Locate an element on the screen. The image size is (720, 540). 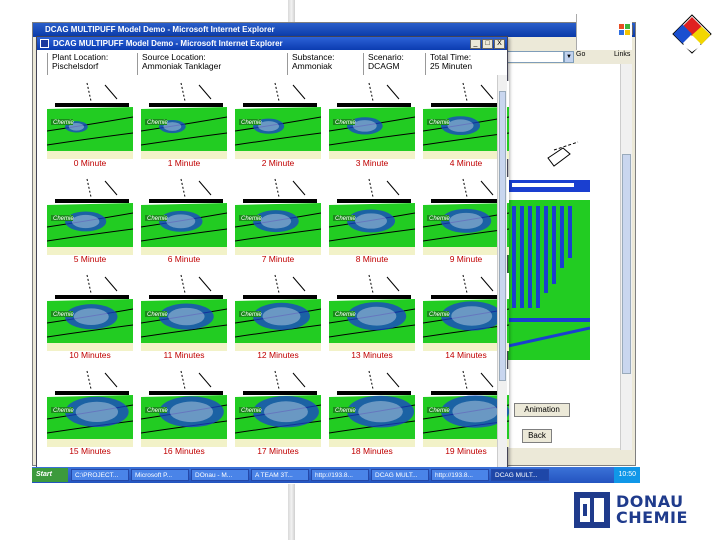
frame-caption: 8 Minute is located at coordinates (372, 259).